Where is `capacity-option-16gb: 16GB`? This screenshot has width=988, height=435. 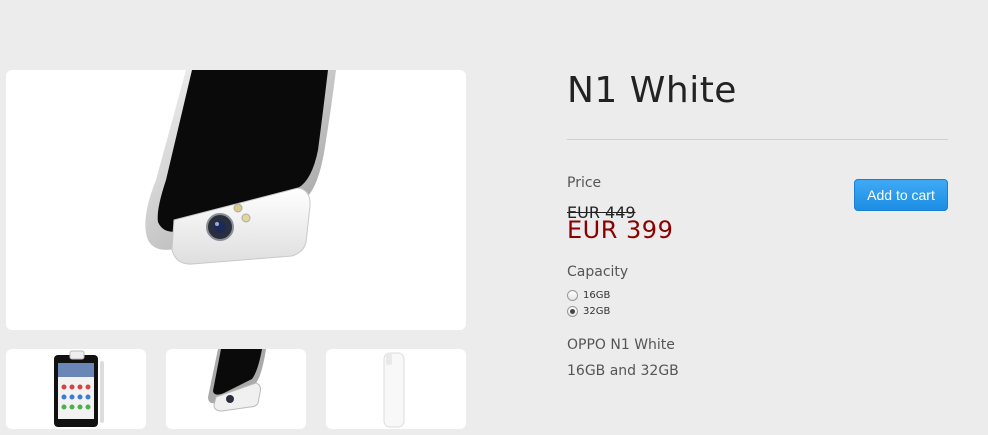 capacity-option-16gb: 16GB is located at coordinates (588, 295).